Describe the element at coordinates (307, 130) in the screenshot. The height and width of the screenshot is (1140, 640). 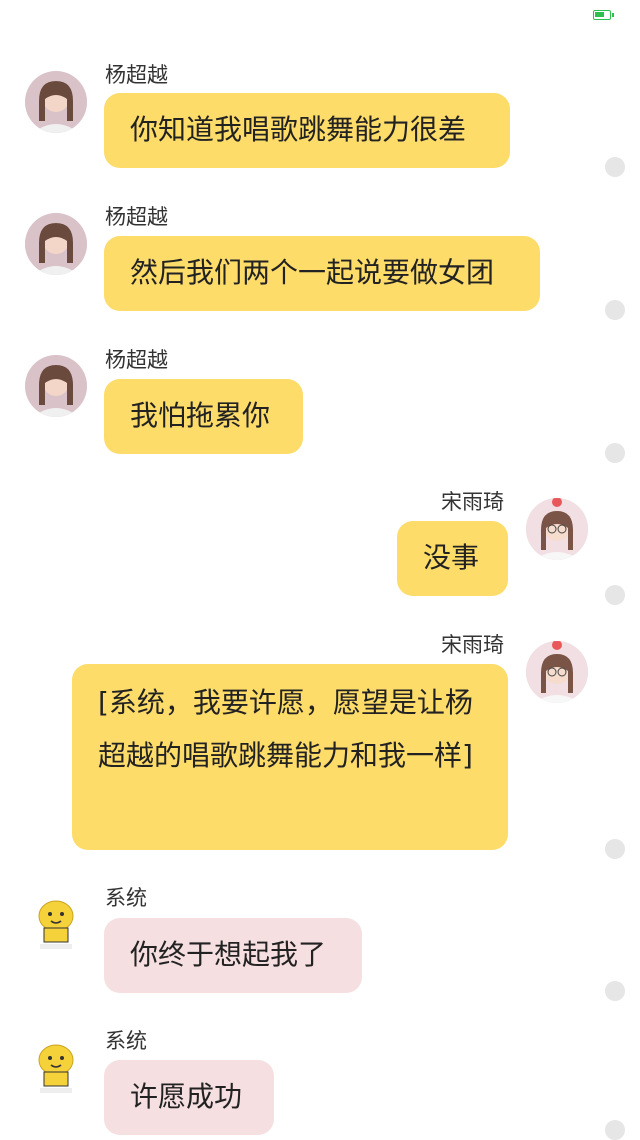
I see `message-bubble: 你知道我唱歌跳舞能力很差` at that location.